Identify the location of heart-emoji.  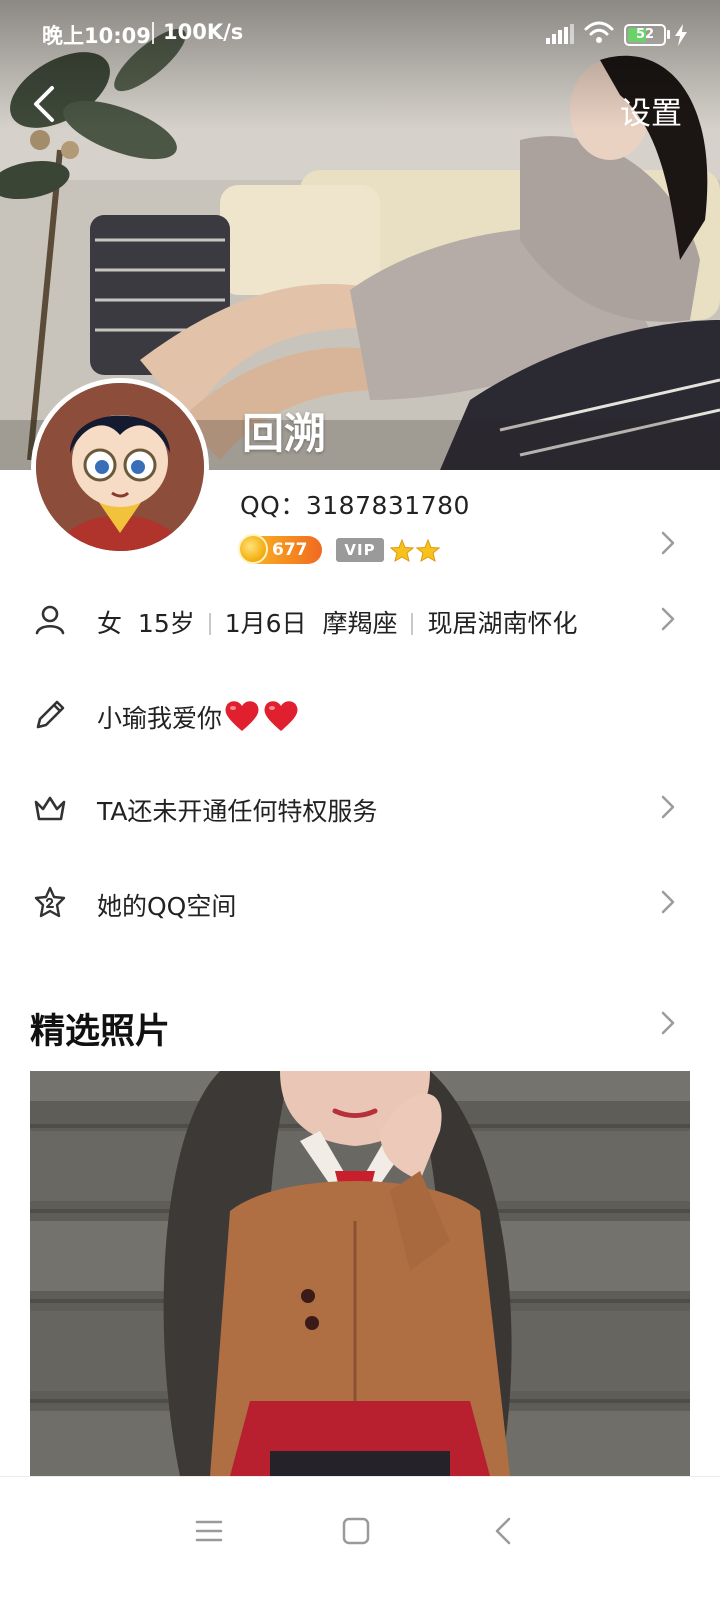
(262, 719).